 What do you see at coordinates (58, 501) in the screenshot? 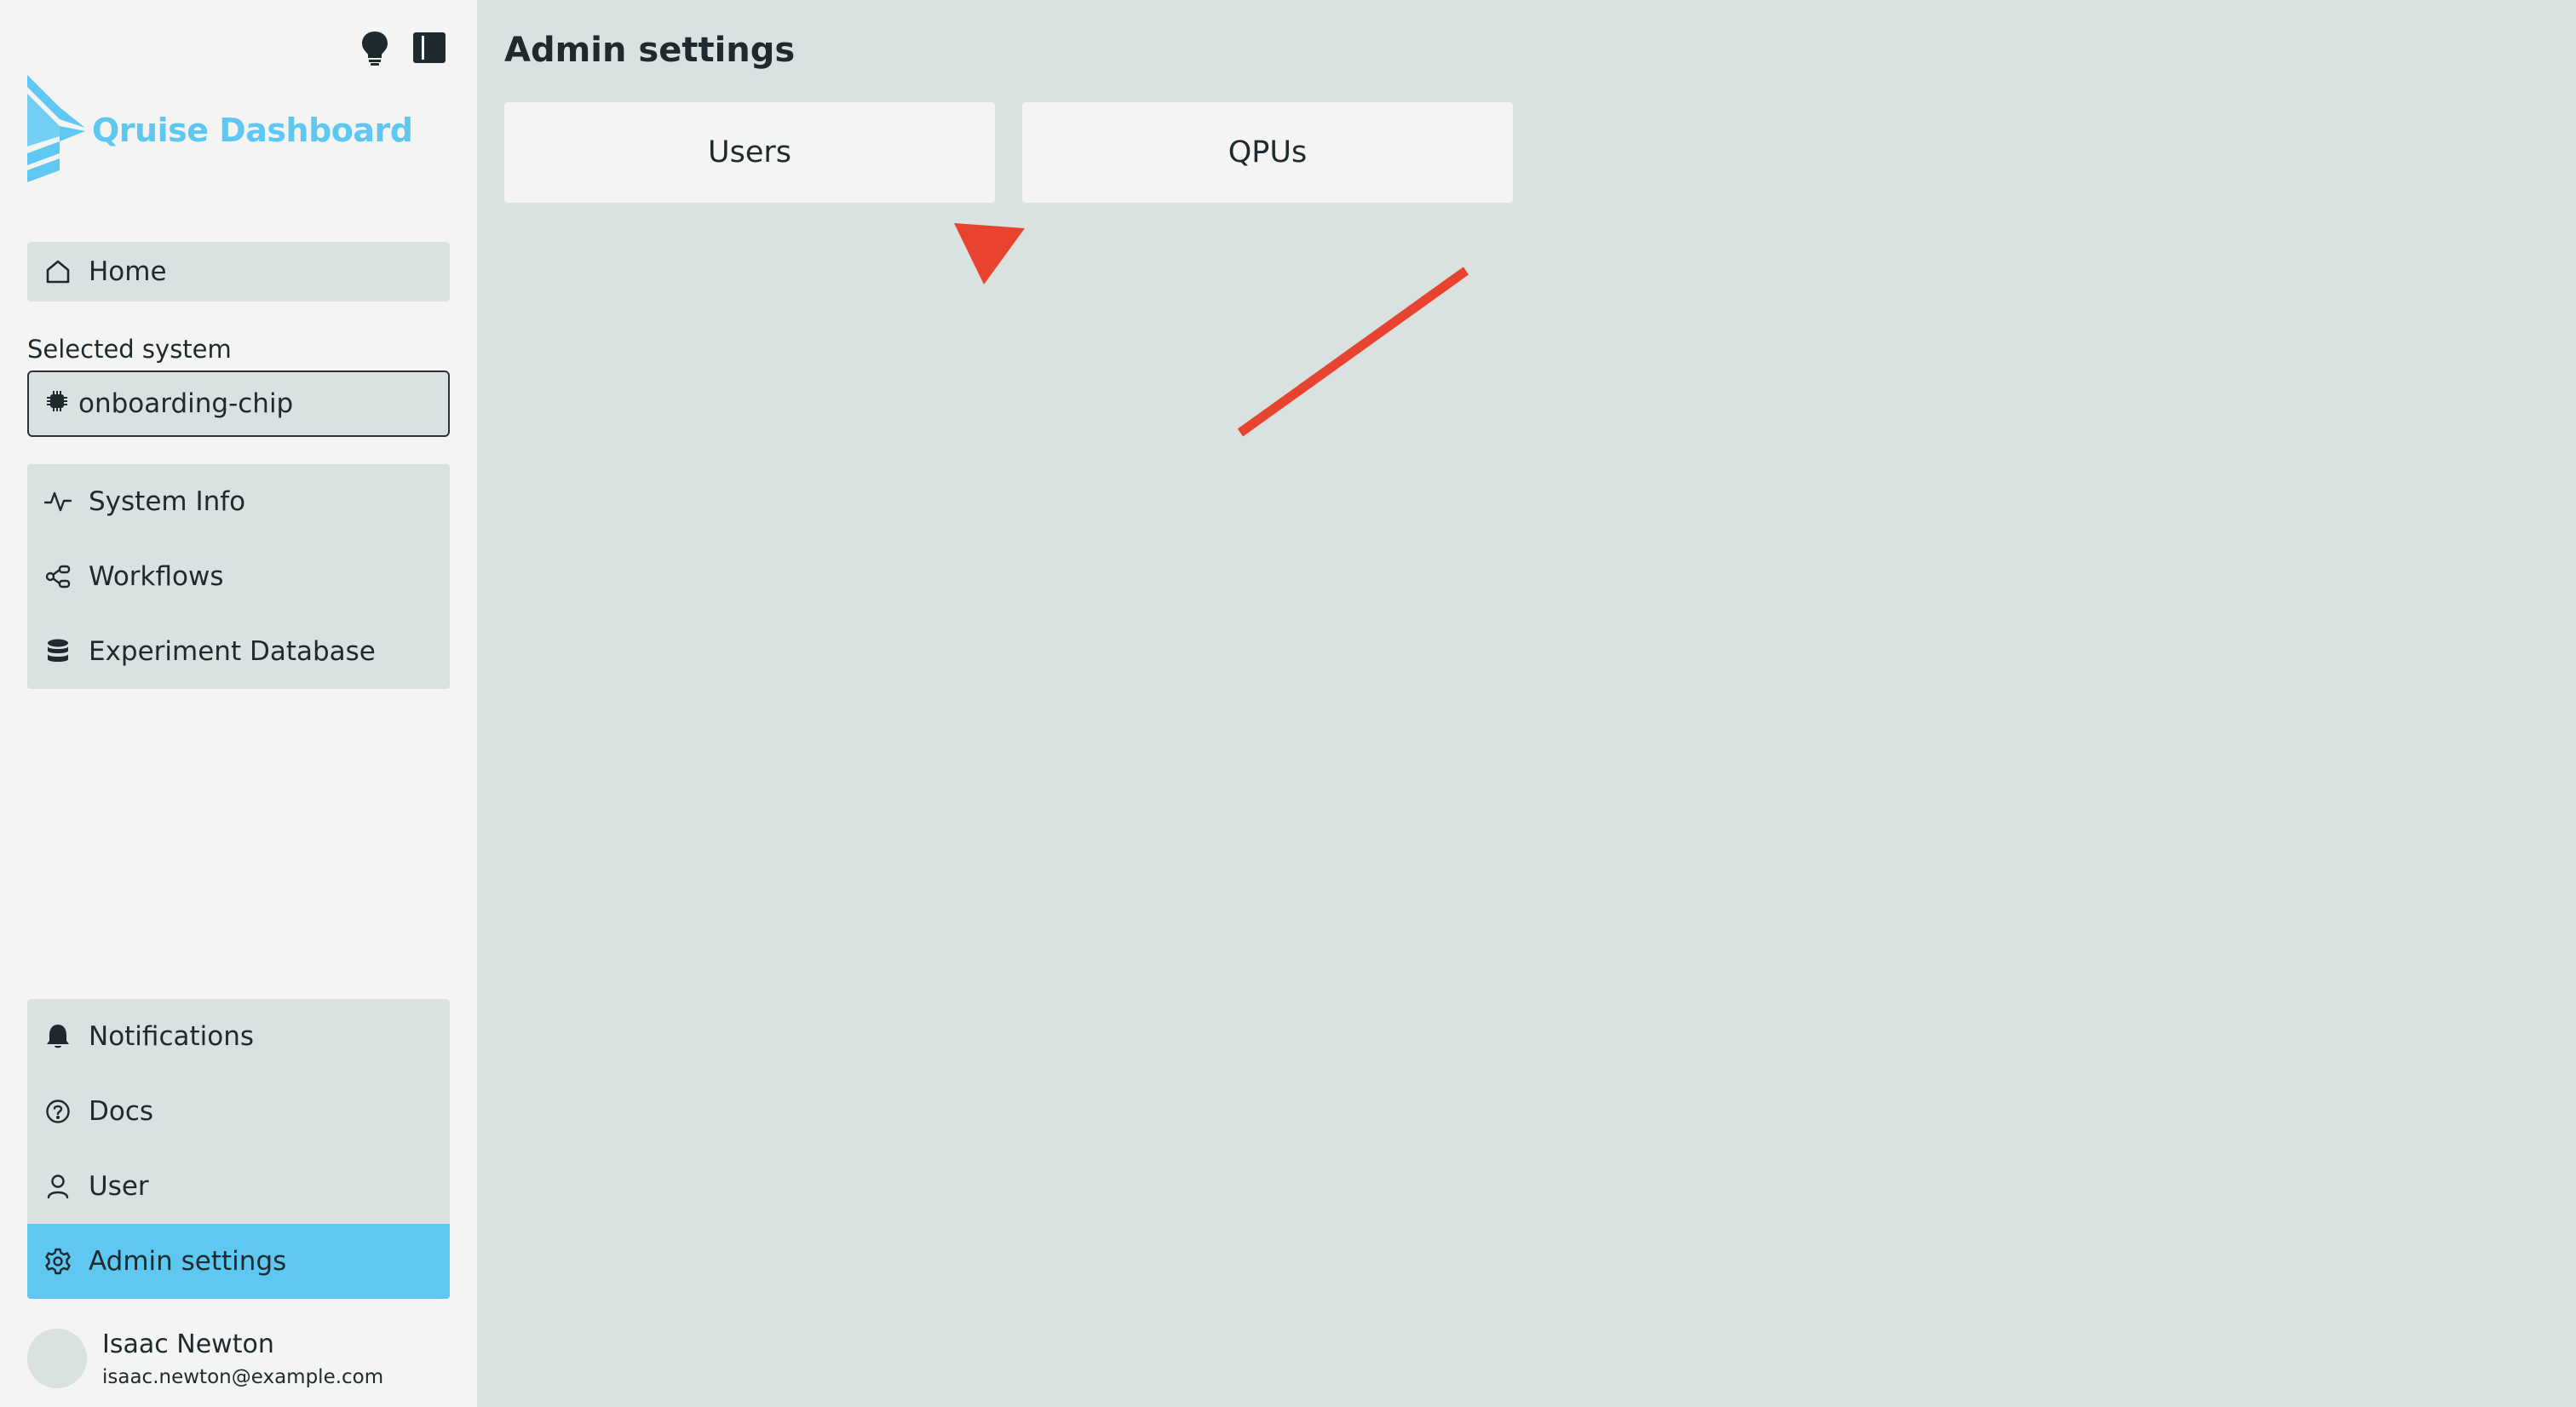
I see `activity-icon` at bounding box center [58, 501].